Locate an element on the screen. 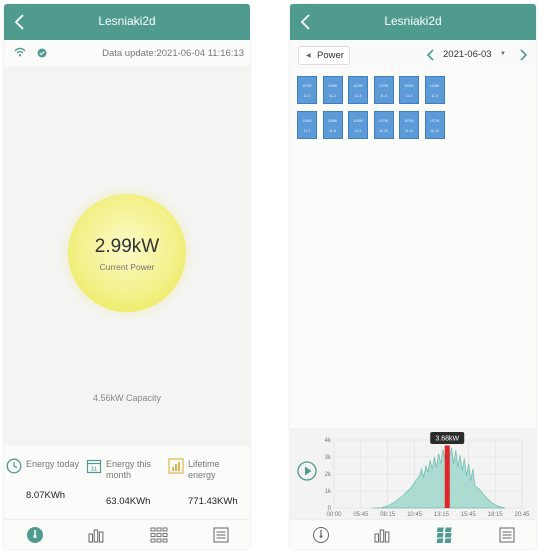  solar-panel-tile: 106W 11-8 is located at coordinates (332, 125).